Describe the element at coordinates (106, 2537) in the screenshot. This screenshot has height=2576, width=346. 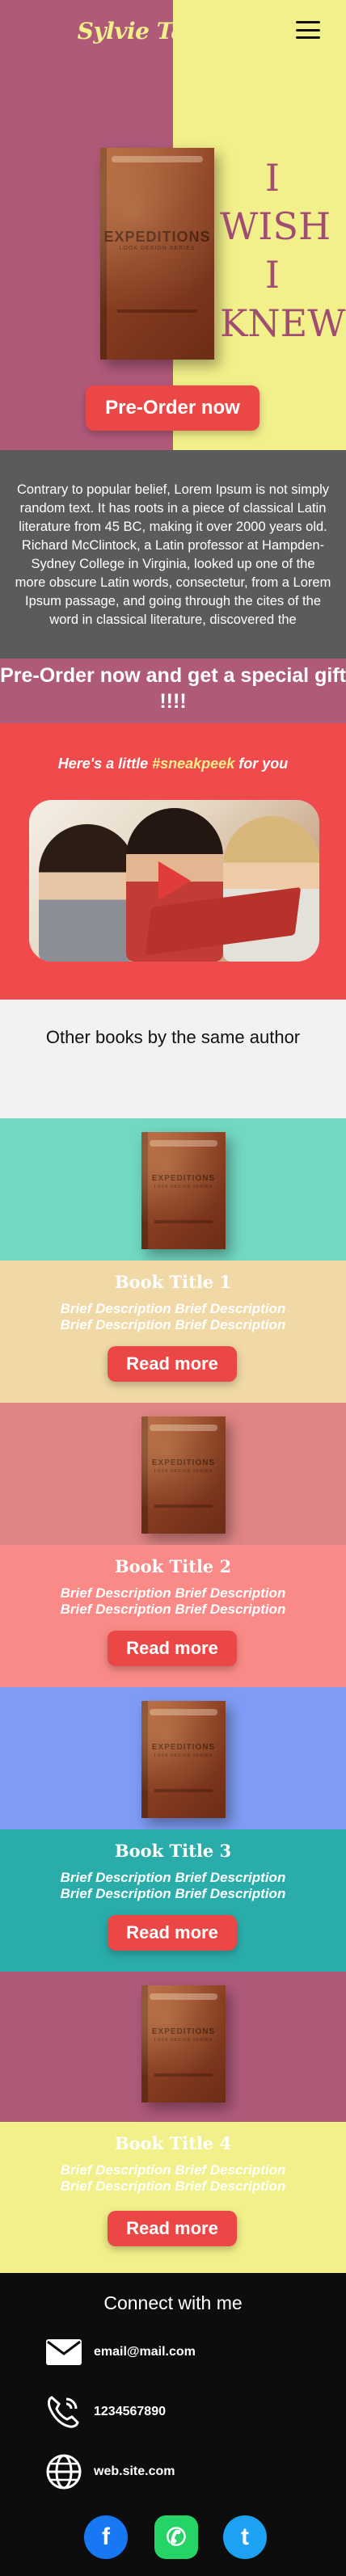
I see `facebook-icon: f` at that location.